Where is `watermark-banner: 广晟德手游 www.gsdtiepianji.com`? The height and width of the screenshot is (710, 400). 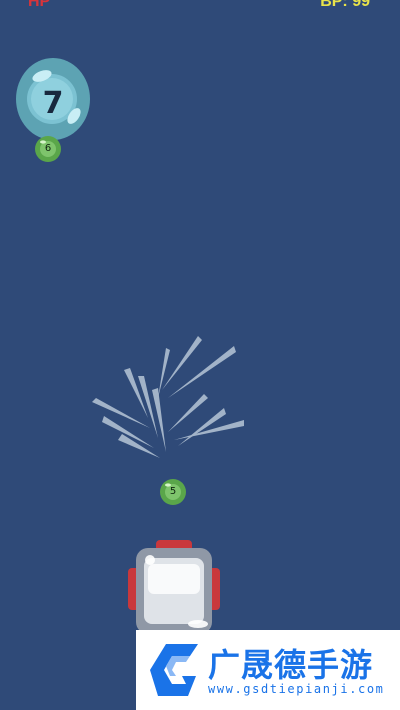 watermark-banner: 广晟德手游 www.gsdtiepianji.com is located at coordinates (268, 670).